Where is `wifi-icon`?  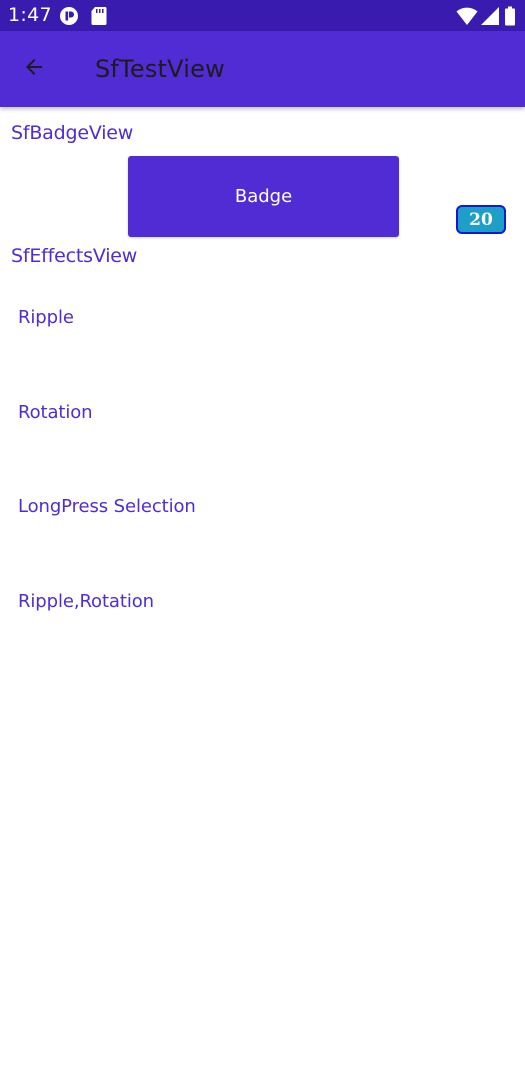
wifi-icon is located at coordinates (467, 16).